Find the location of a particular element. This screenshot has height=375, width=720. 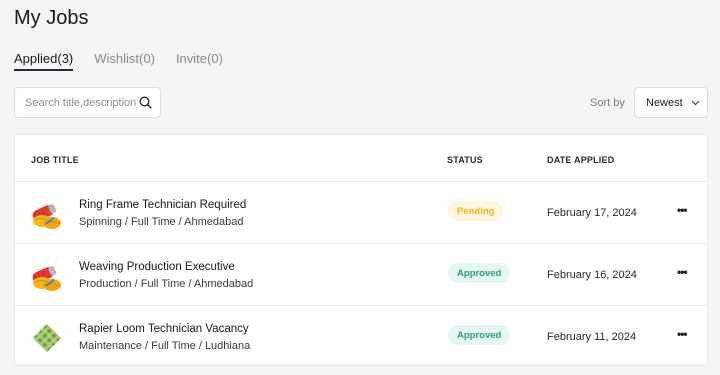

tabs: Applied(3) Wishlist(0) Invite(0) is located at coordinates (118, 61).